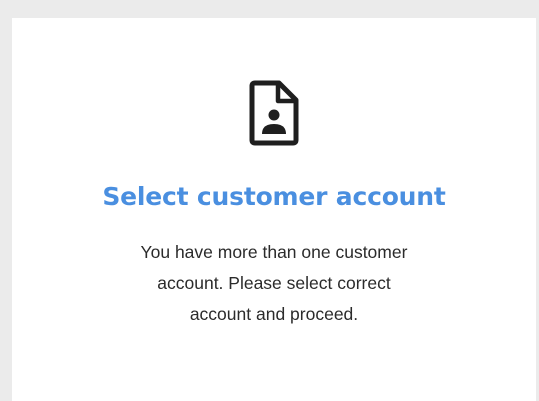  Describe the element at coordinates (274, 252) in the screenshot. I see `message-line: You have more than one customer` at that location.